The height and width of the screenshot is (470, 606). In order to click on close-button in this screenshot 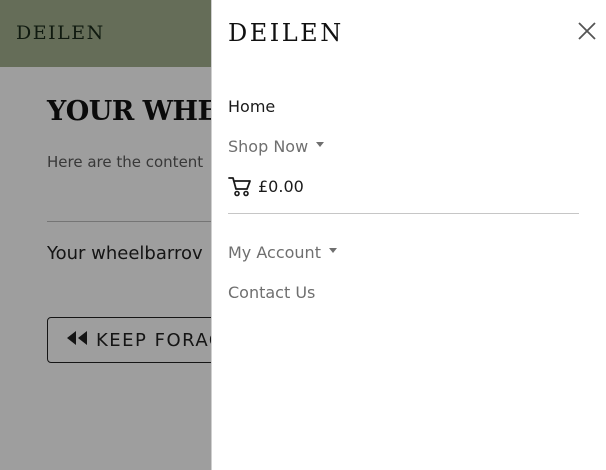, I will do `click(587, 31)`.